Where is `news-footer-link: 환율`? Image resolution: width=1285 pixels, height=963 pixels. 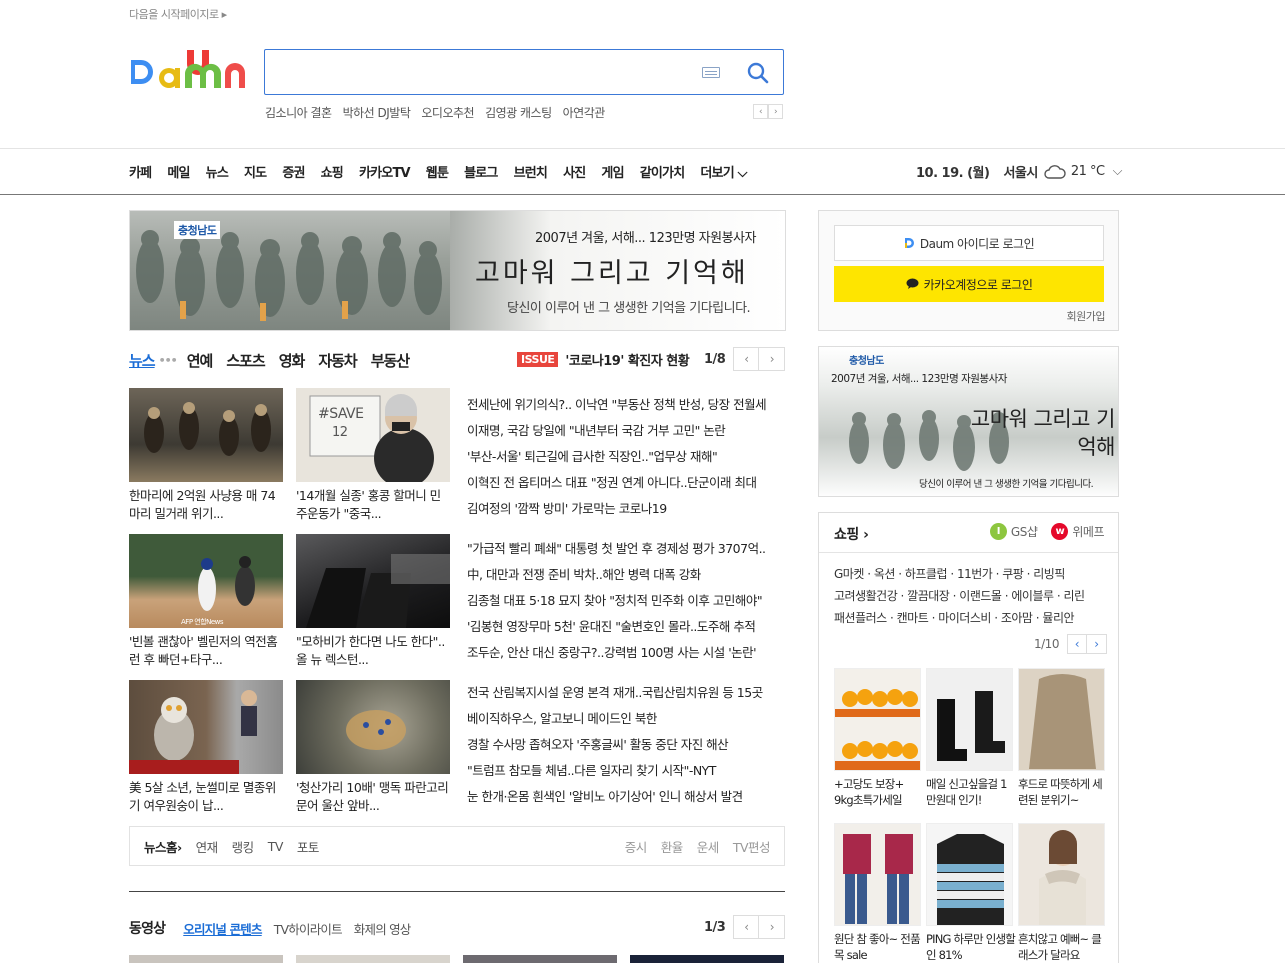
news-footer-link: 환율 is located at coordinates (672, 846).